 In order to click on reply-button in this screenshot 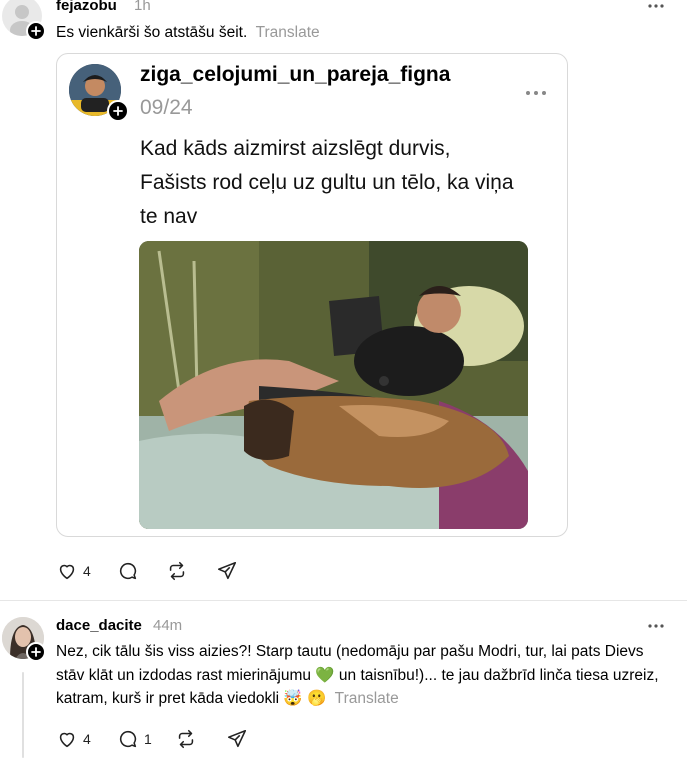, I will do `click(128, 571)`.